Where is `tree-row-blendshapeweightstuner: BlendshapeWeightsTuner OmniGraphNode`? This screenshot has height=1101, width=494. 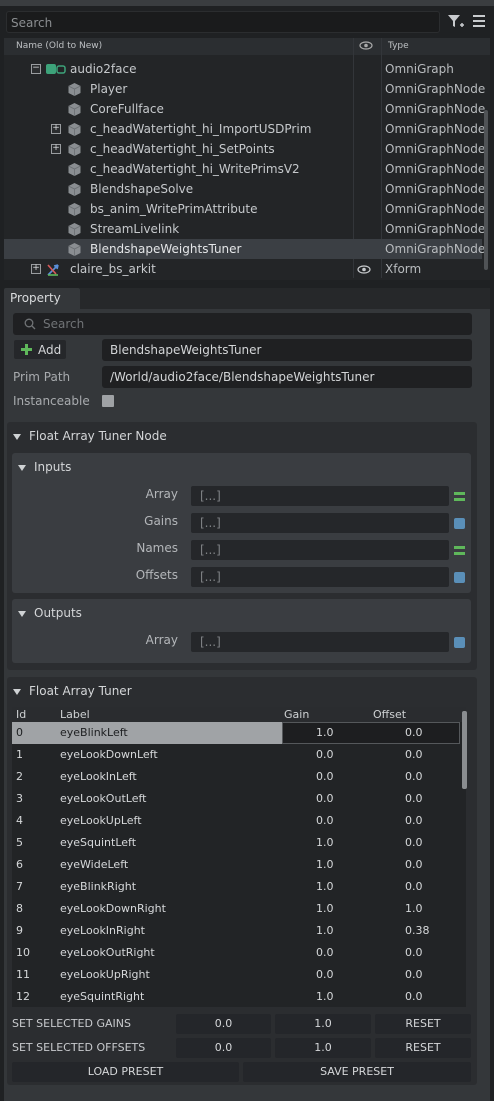
tree-row-blendshapeweightstuner: BlendshapeWeightsTuner OmniGraphNode is located at coordinates (244, 249).